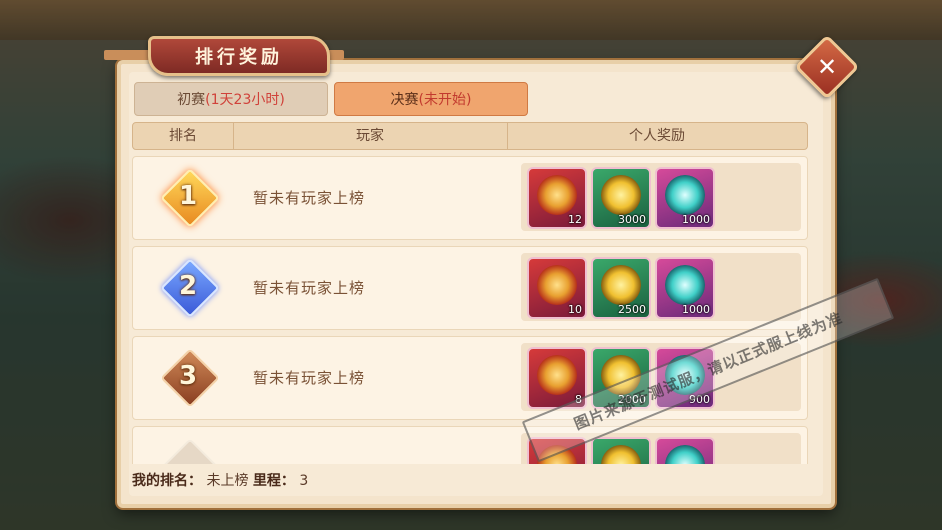 The height and width of the screenshot is (530, 942). I want to click on reward-item: 2500, so click(621, 288).